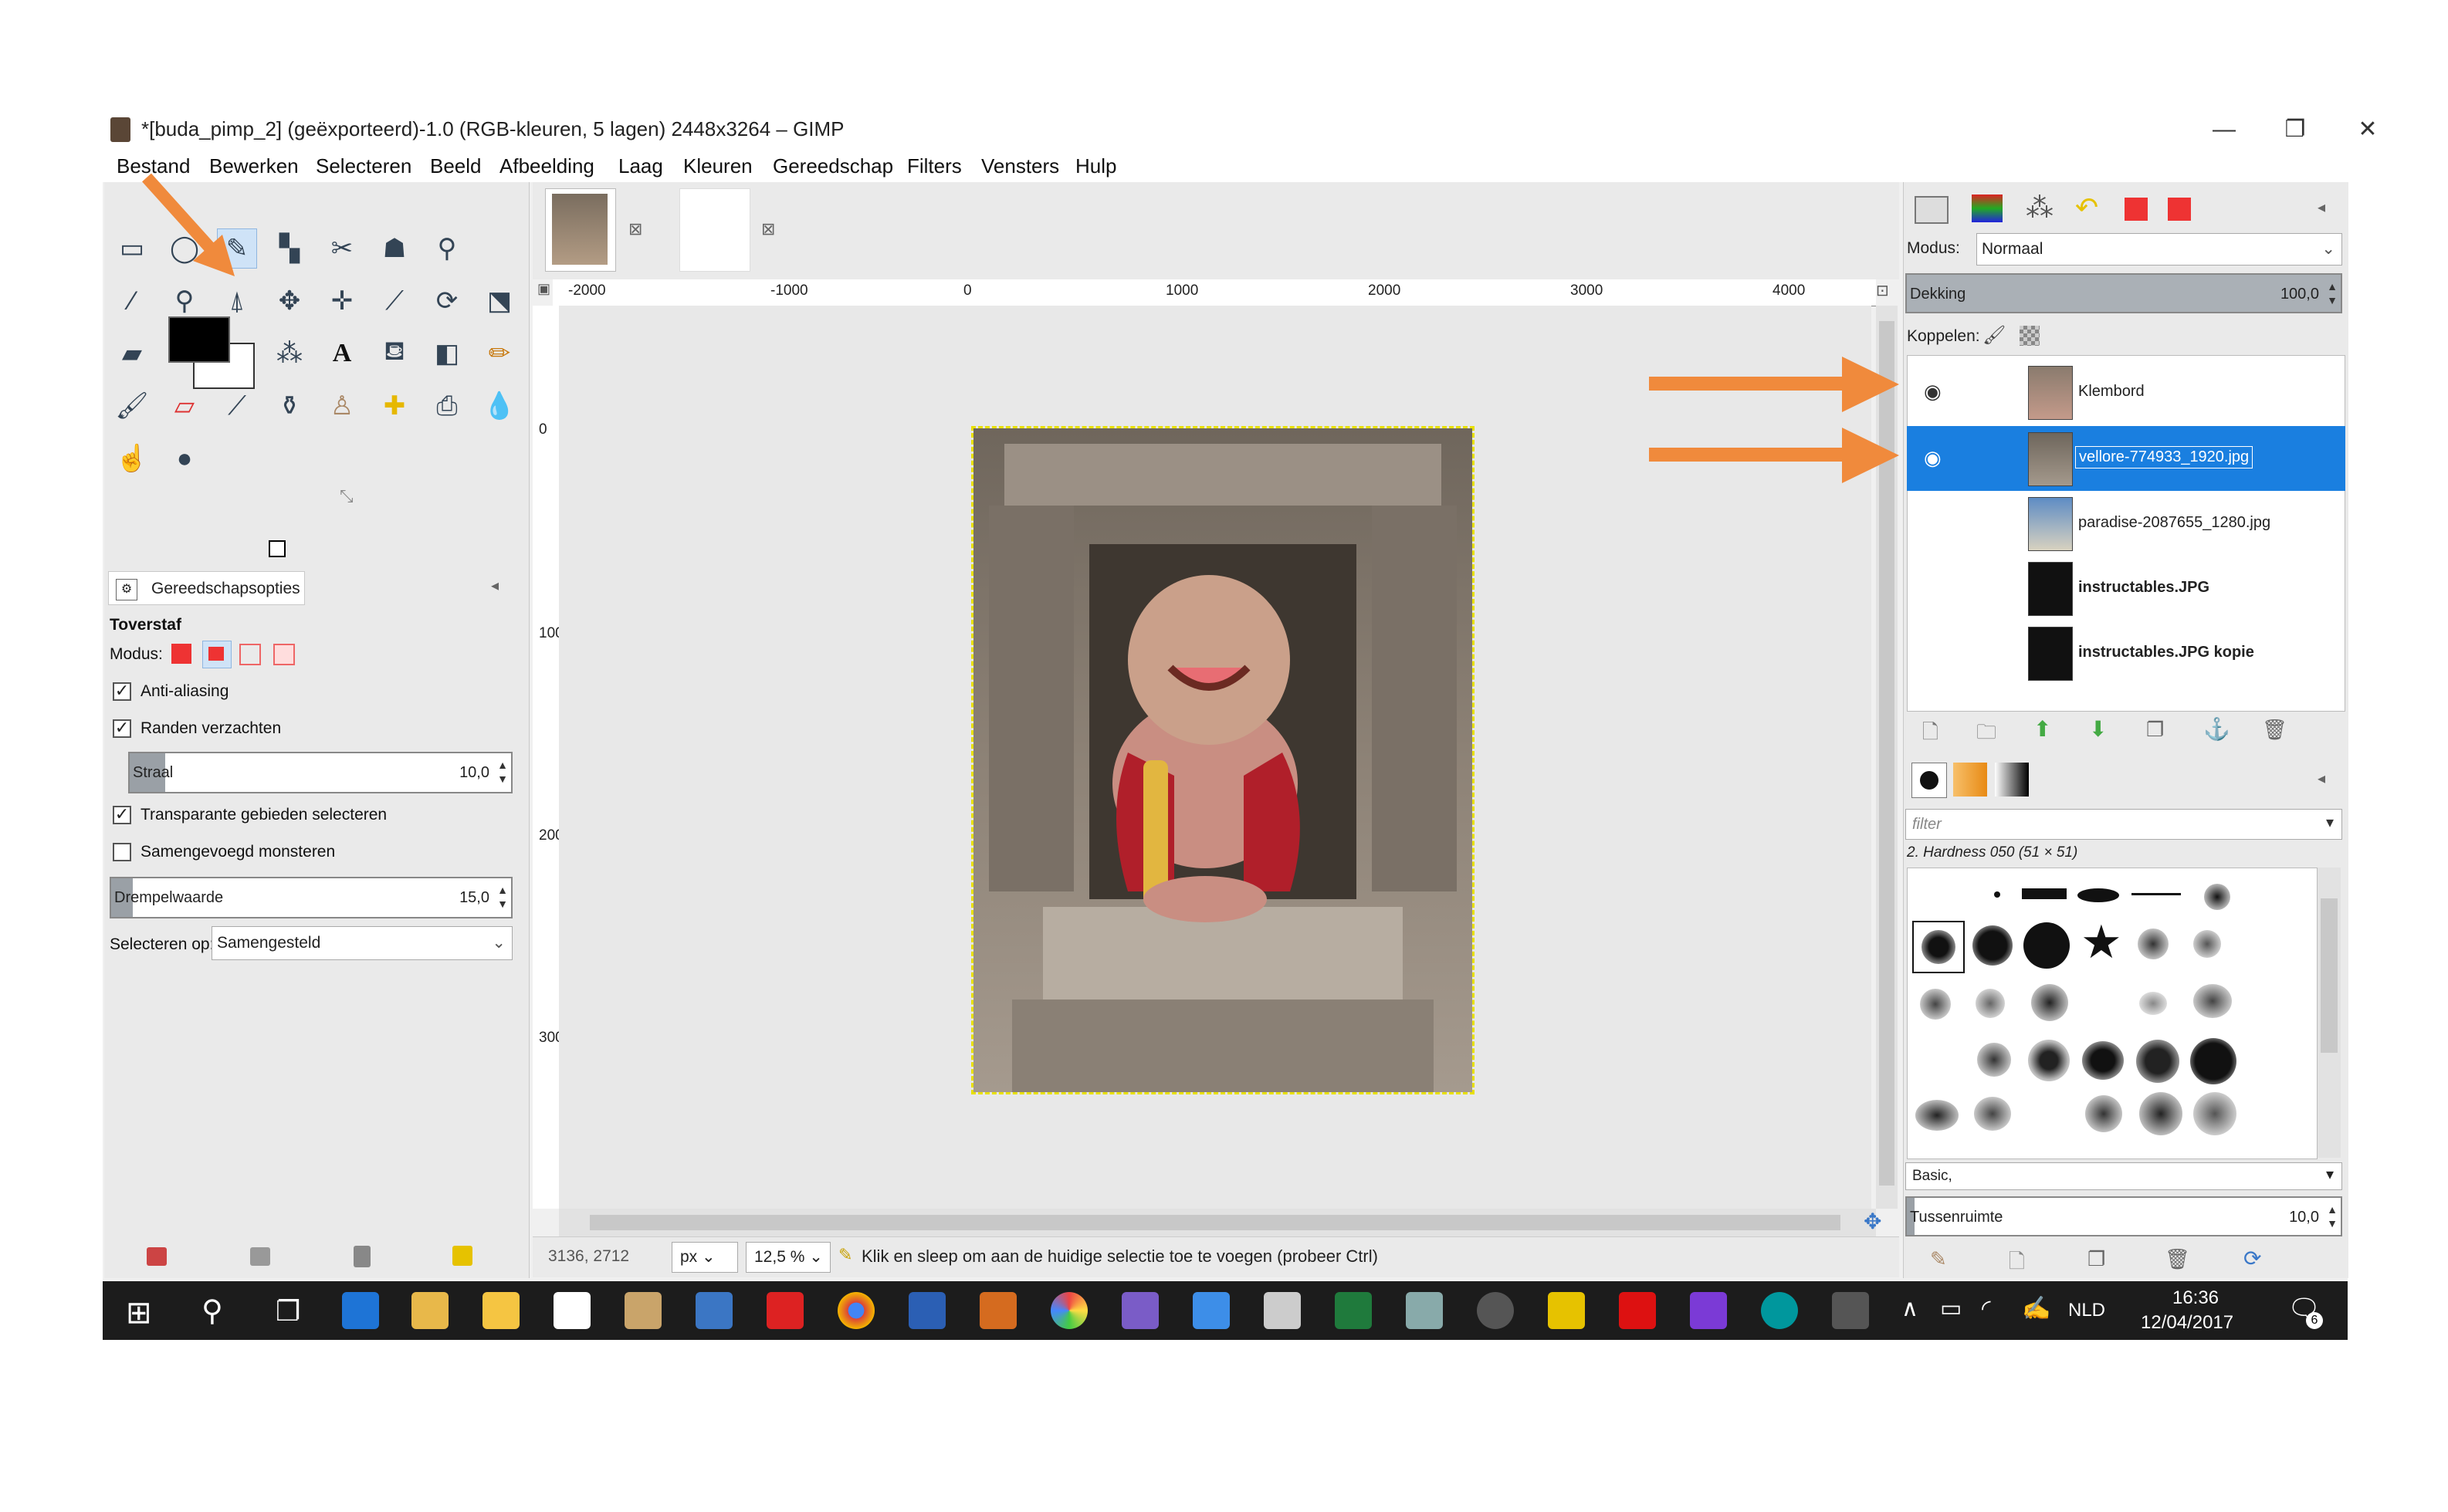 Image resolution: width=2448 pixels, height=1512 pixels. What do you see at coordinates (2040, 207) in the screenshot?
I see `tab-paths-icon: ⁂` at bounding box center [2040, 207].